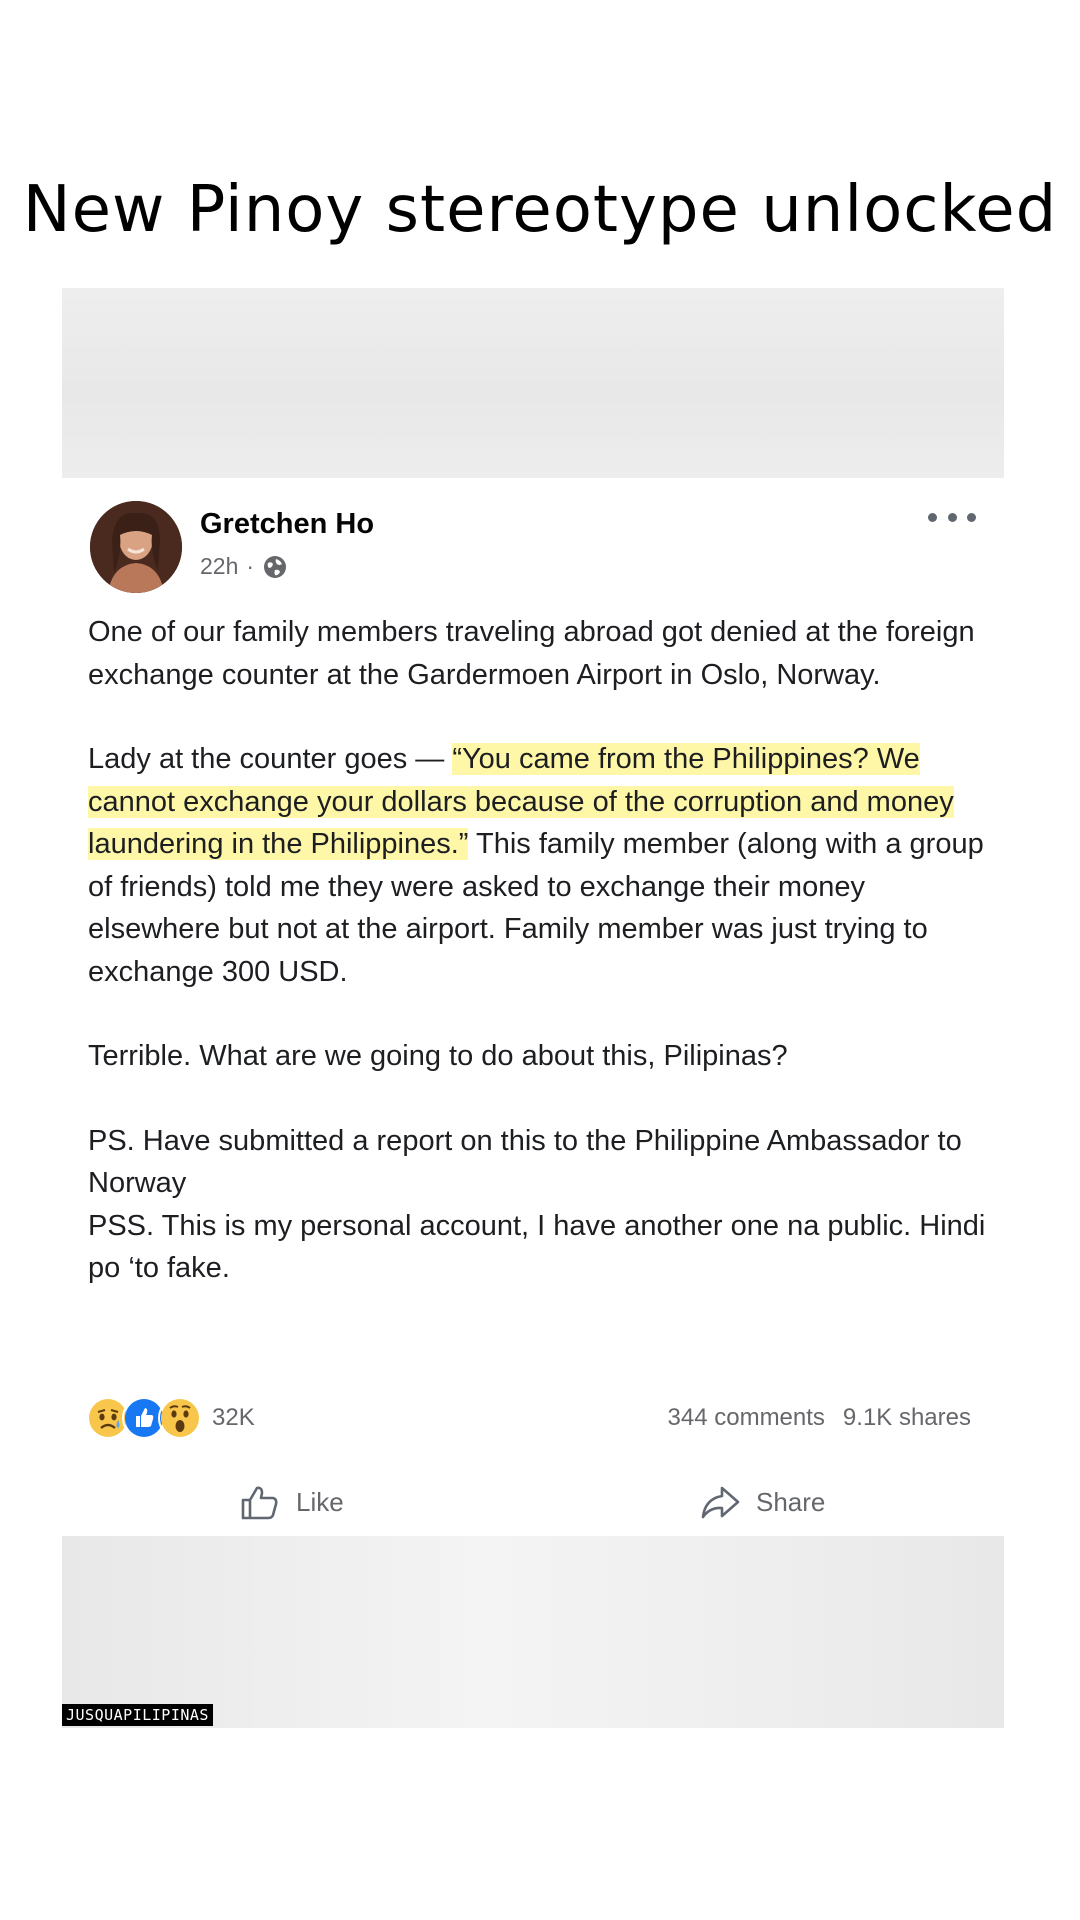 The width and height of the screenshot is (1080, 1920). Describe the element at coordinates (244, 566) in the screenshot. I see `post-meta: 22h ·` at that location.